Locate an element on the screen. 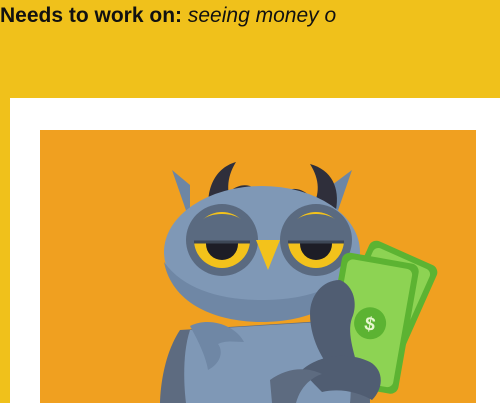 This screenshot has height=403, width=500. needs-work-caption: Needs to work on: seeing money o is located at coordinates (168, 16).